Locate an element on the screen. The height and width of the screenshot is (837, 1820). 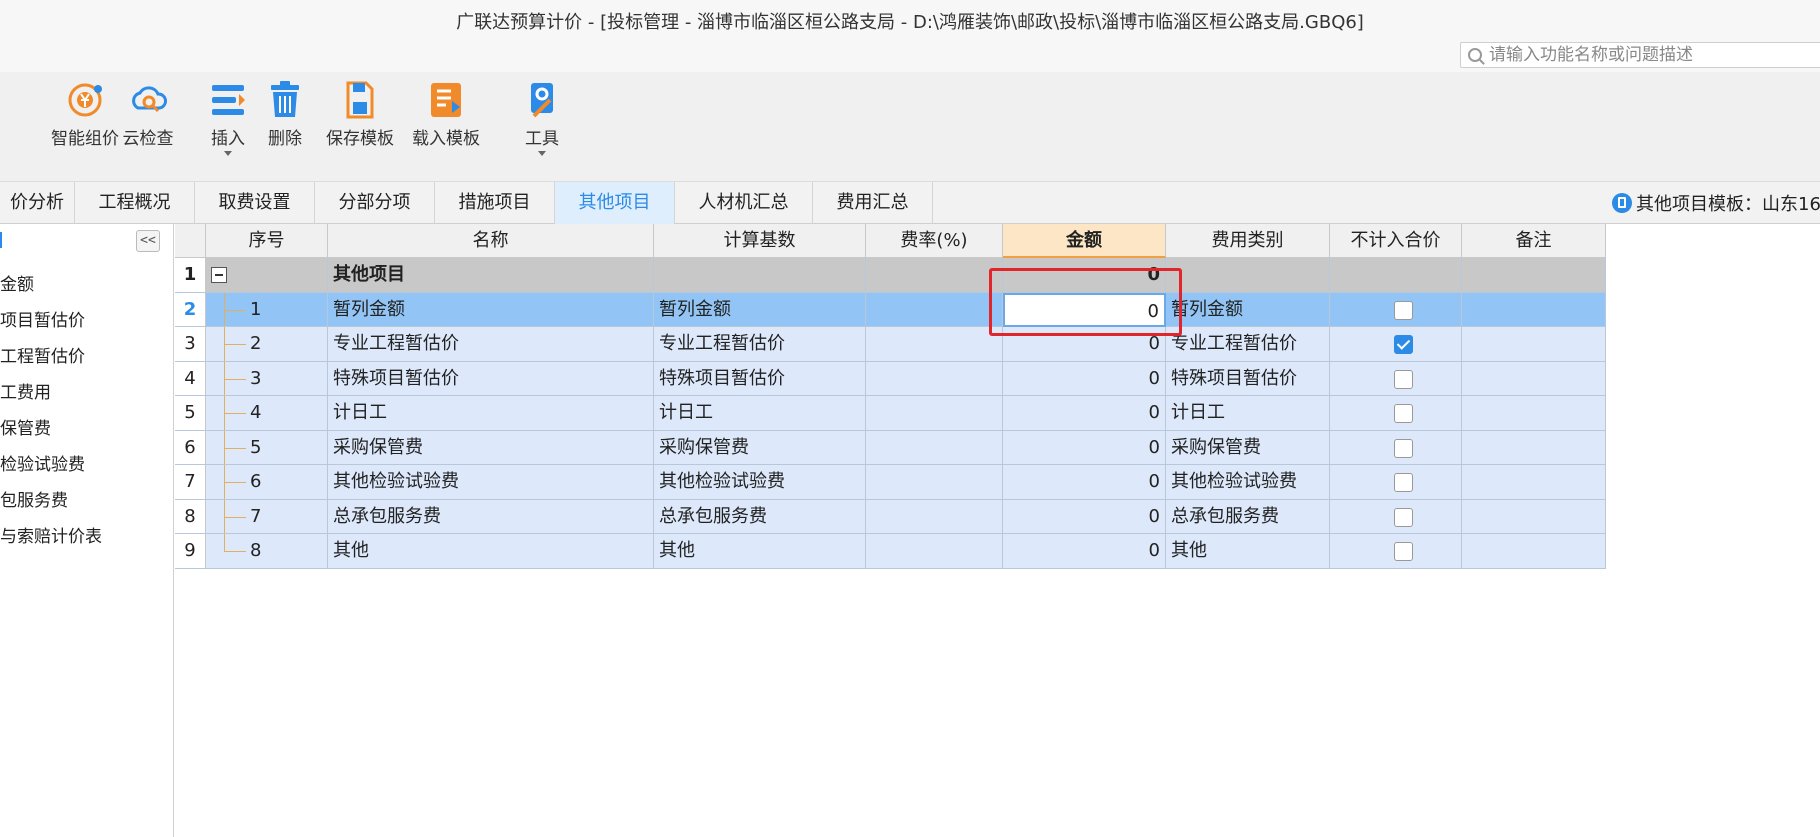
search-input is located at coordinates (1649, 55).